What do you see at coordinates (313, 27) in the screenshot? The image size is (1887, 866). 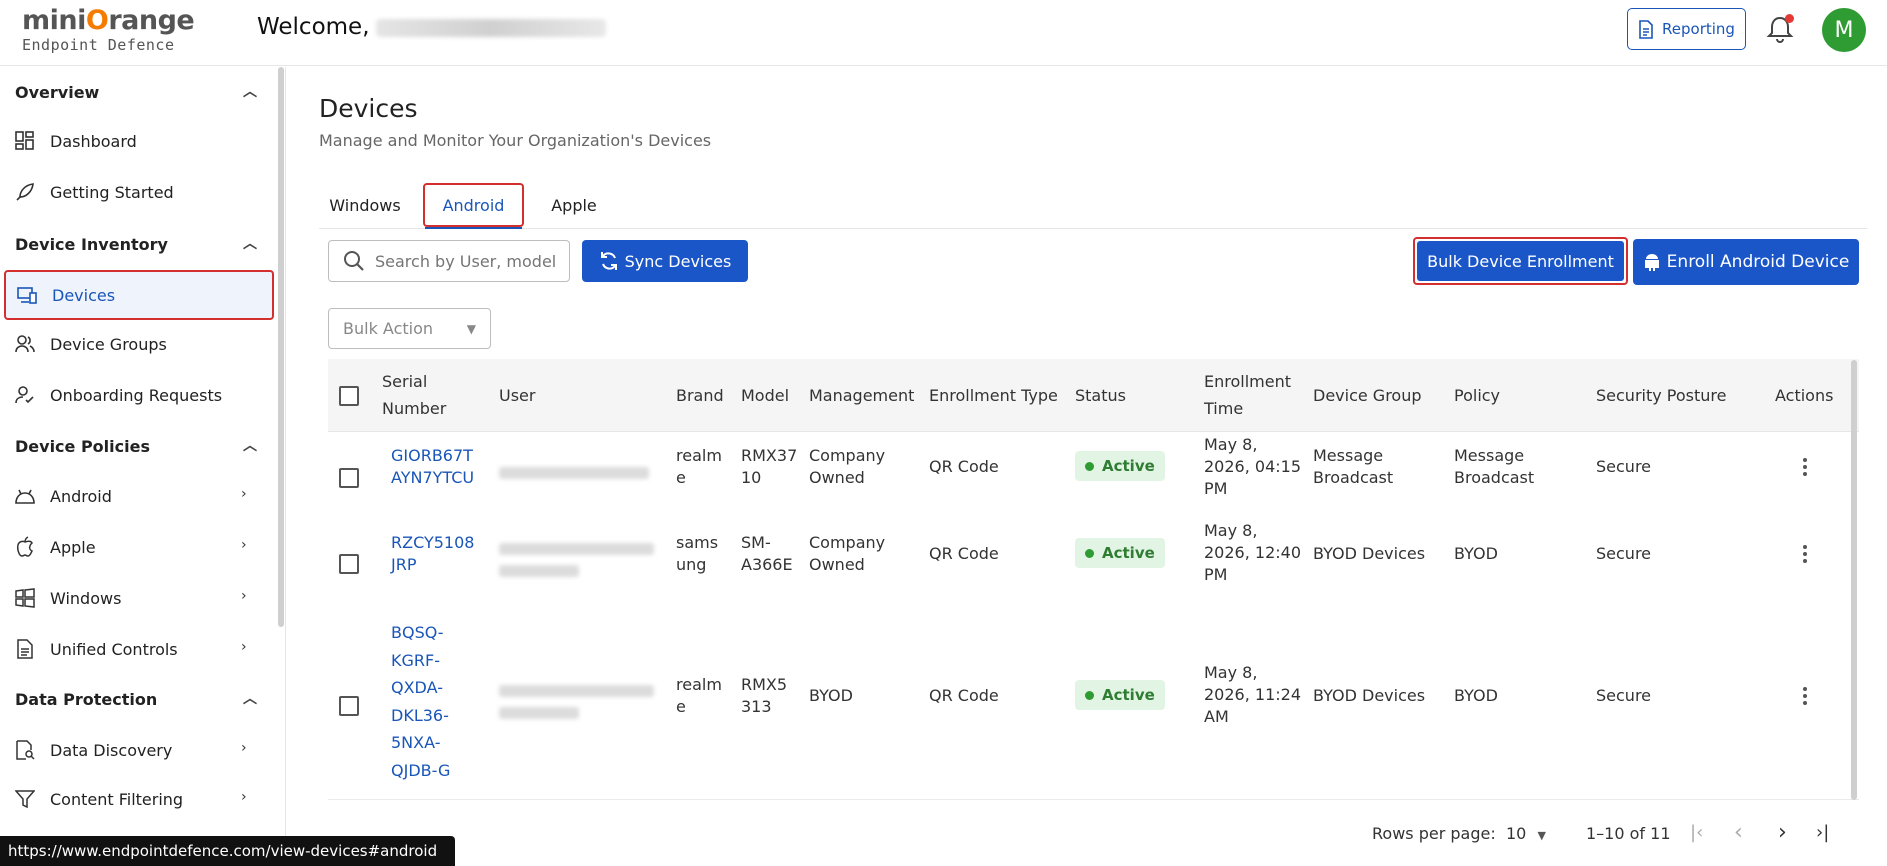 I see `welcome-label: Welcome,` at bounding box center [313, 27].